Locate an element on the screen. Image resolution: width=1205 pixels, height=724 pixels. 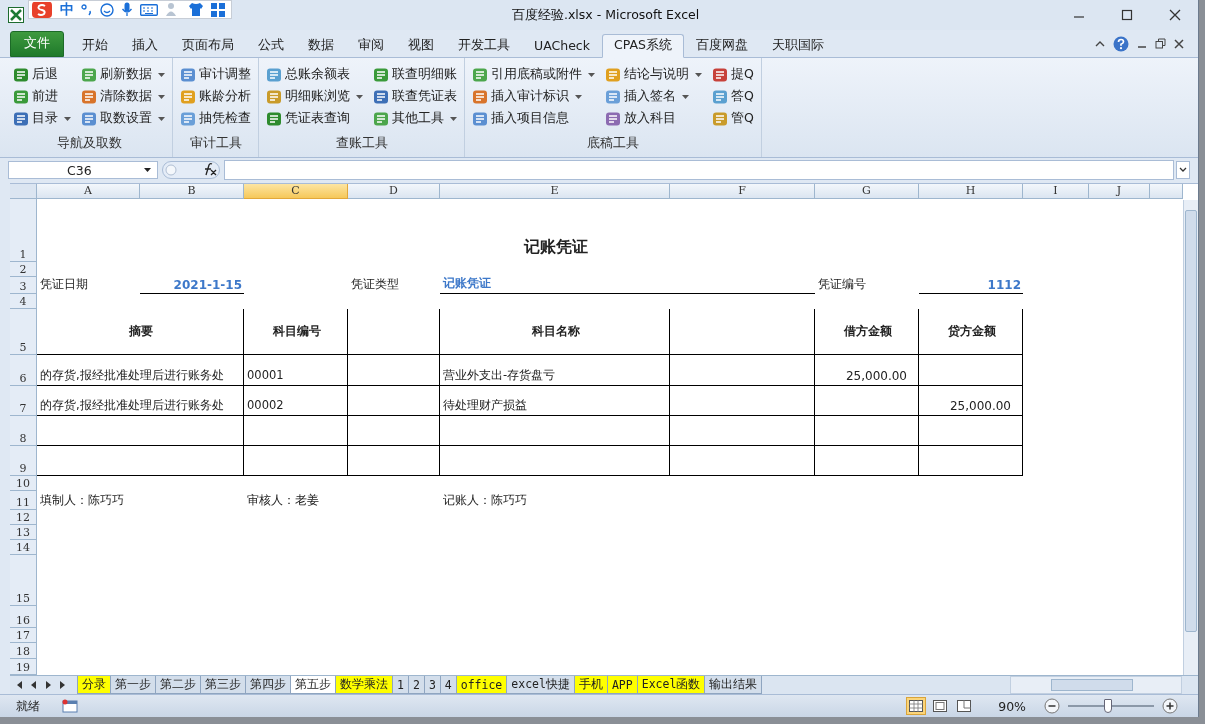
ribbon-command: 答Q is located at coordinates (733, 96).